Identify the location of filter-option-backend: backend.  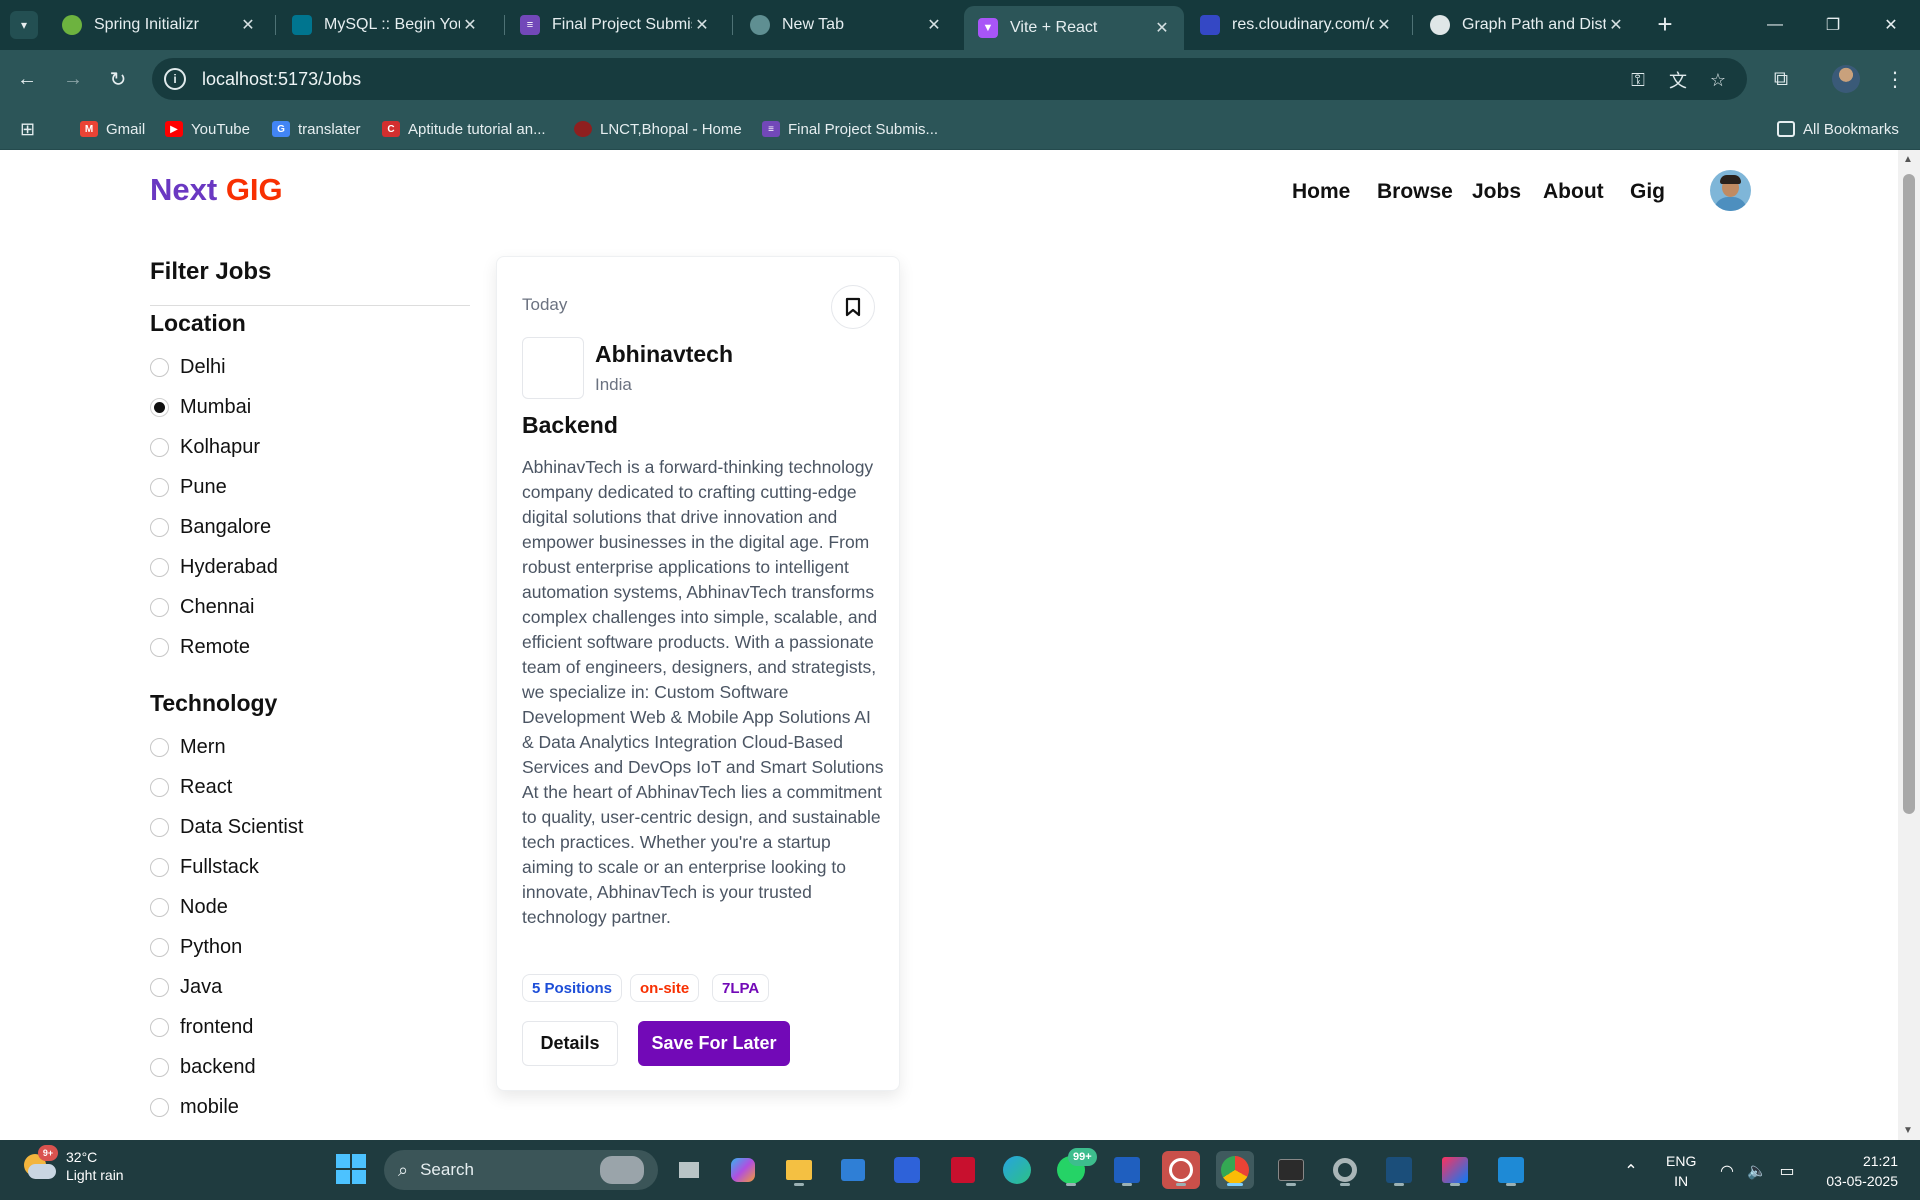
(203, 1067).